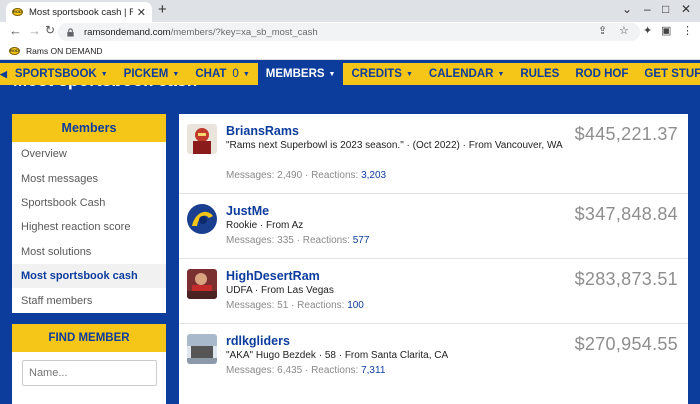 This screenshot has height=404, width=700. I want to click on lock-icon, so click(70, 32).